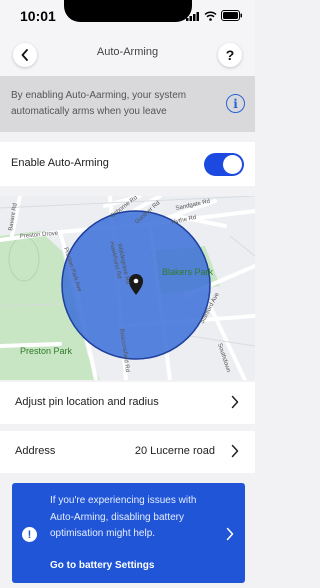 This screenshot has height=588, width=320. I want to click on place-label: Preston Park, so click(46, 351).